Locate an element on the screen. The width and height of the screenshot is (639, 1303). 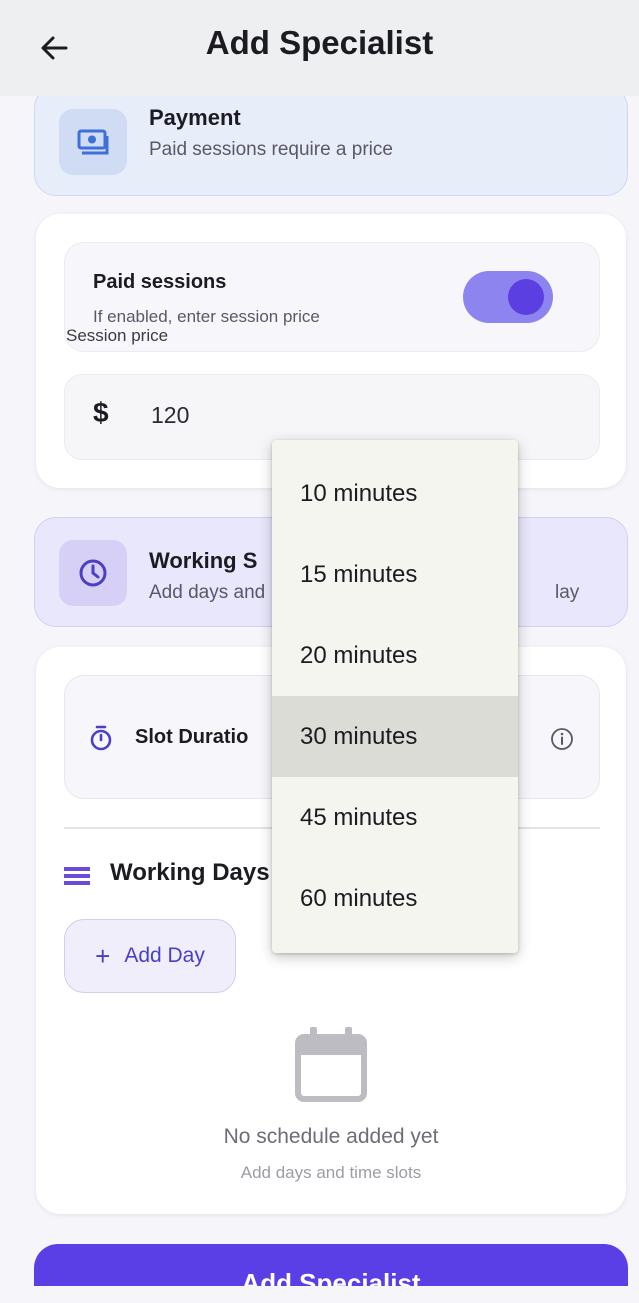
payment-title: Payment is located at coordinates (195, 117).